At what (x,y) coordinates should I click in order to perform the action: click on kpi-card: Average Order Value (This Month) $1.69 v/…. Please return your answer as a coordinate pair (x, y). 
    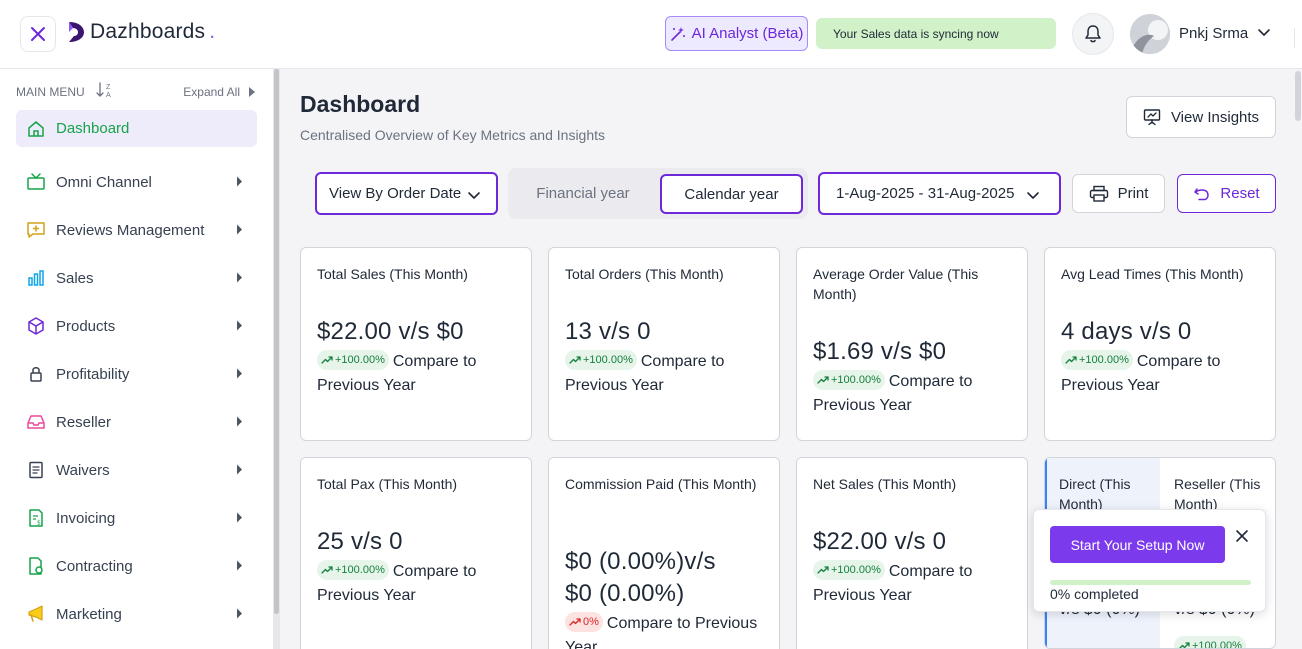
    Looking at the image, I should click on (912, 344).